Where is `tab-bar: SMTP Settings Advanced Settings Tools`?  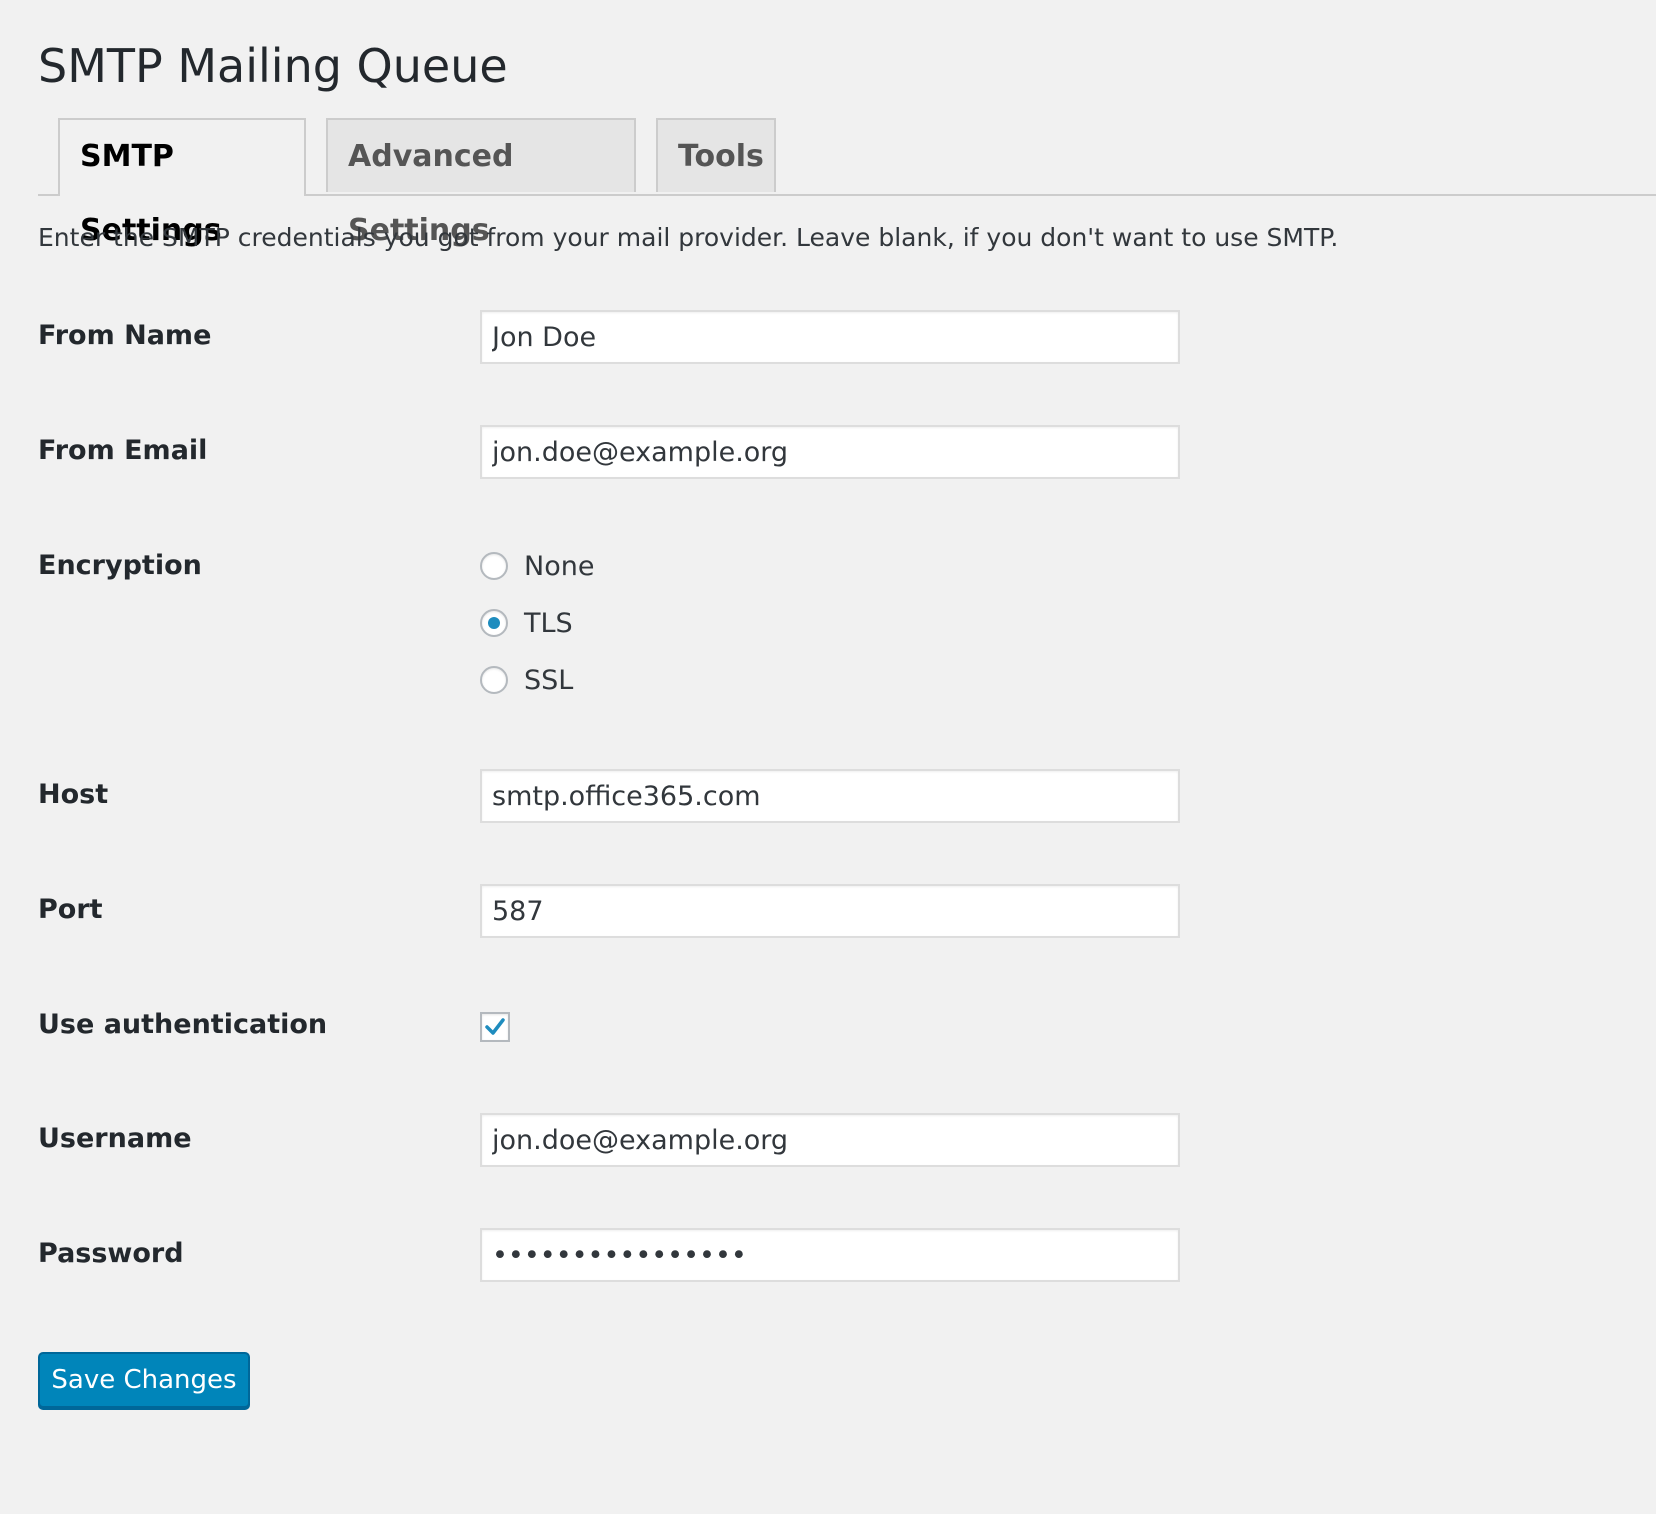
tab-bar: SMTP Settings Advanced Settings Tools is located at coordinates (847, 183).